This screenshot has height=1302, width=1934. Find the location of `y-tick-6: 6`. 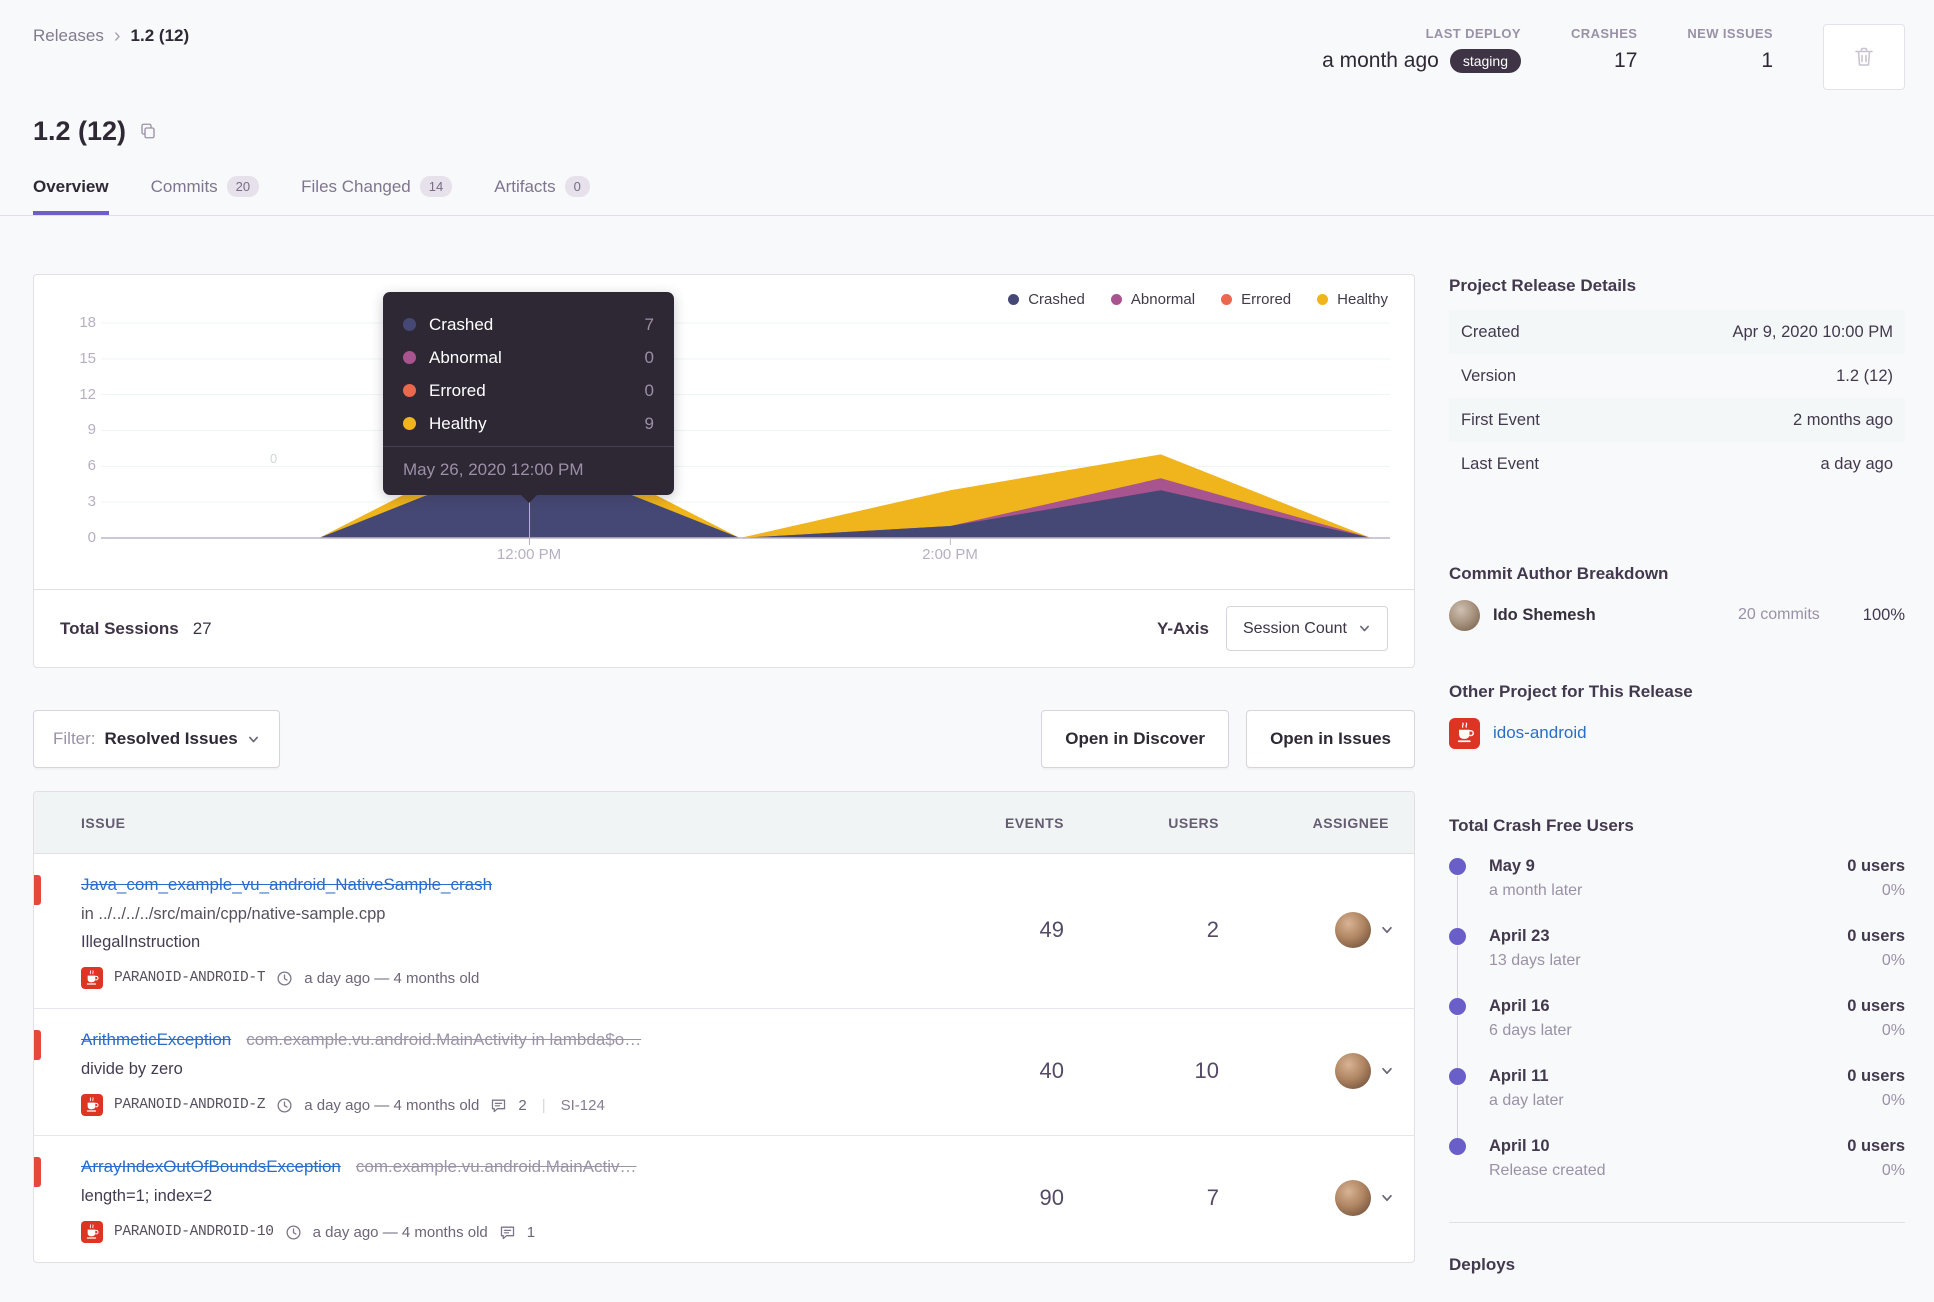

y-tick-6: 6 is located at coordinates (91, 465).